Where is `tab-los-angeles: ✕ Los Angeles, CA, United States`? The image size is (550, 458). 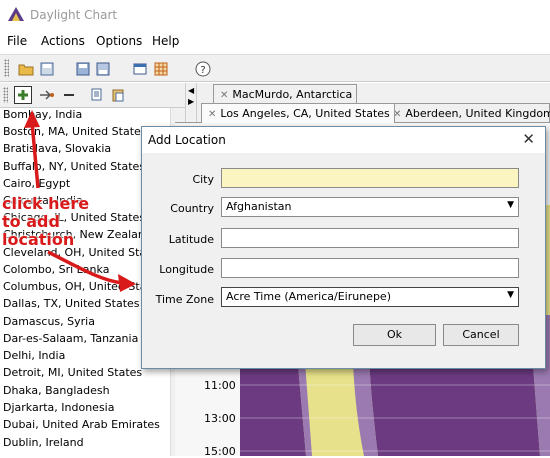 tab-los-angeles: ✕ Los Angeles, CA, United States is located at coordinates (298, 113).